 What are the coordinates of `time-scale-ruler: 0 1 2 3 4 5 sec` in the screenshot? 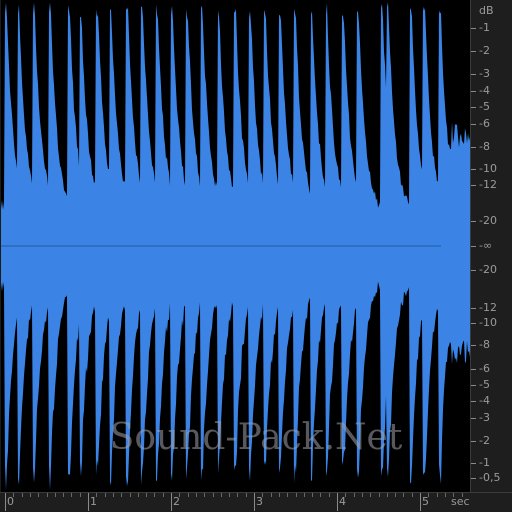 It's located at (256, 502).